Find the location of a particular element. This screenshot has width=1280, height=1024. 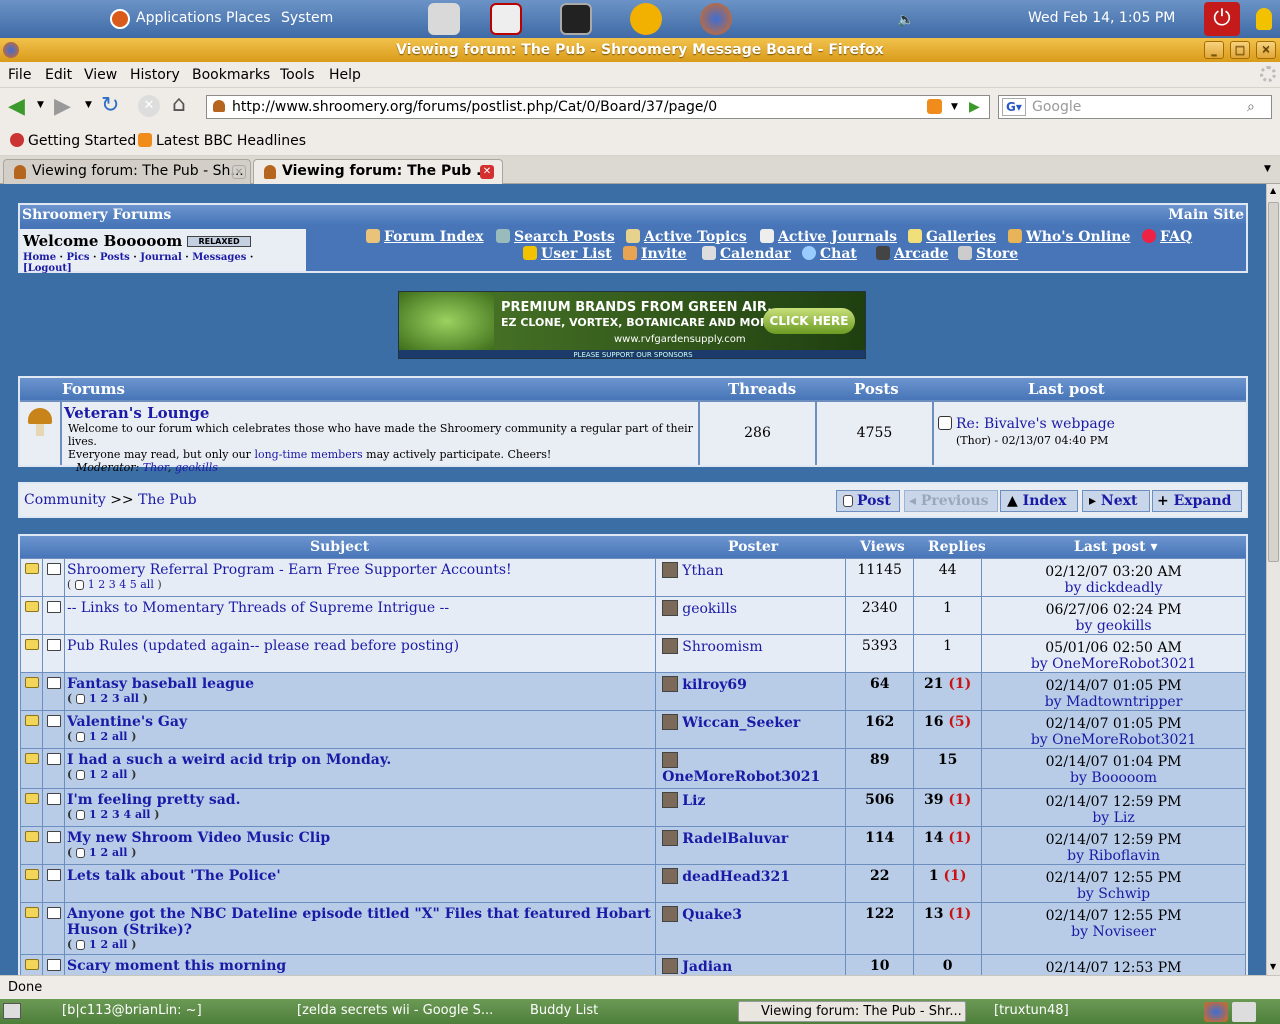

forum-index-link: Forum Index is located at coordinates (425, 237).